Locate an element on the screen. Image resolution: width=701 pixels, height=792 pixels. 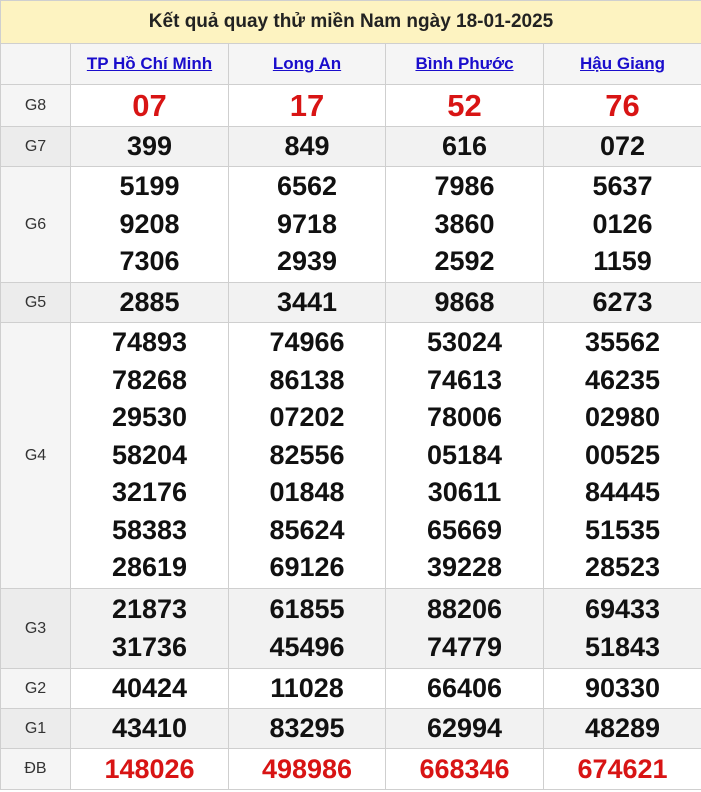
prize-number: 85624 is located at coordinates (307, 529).